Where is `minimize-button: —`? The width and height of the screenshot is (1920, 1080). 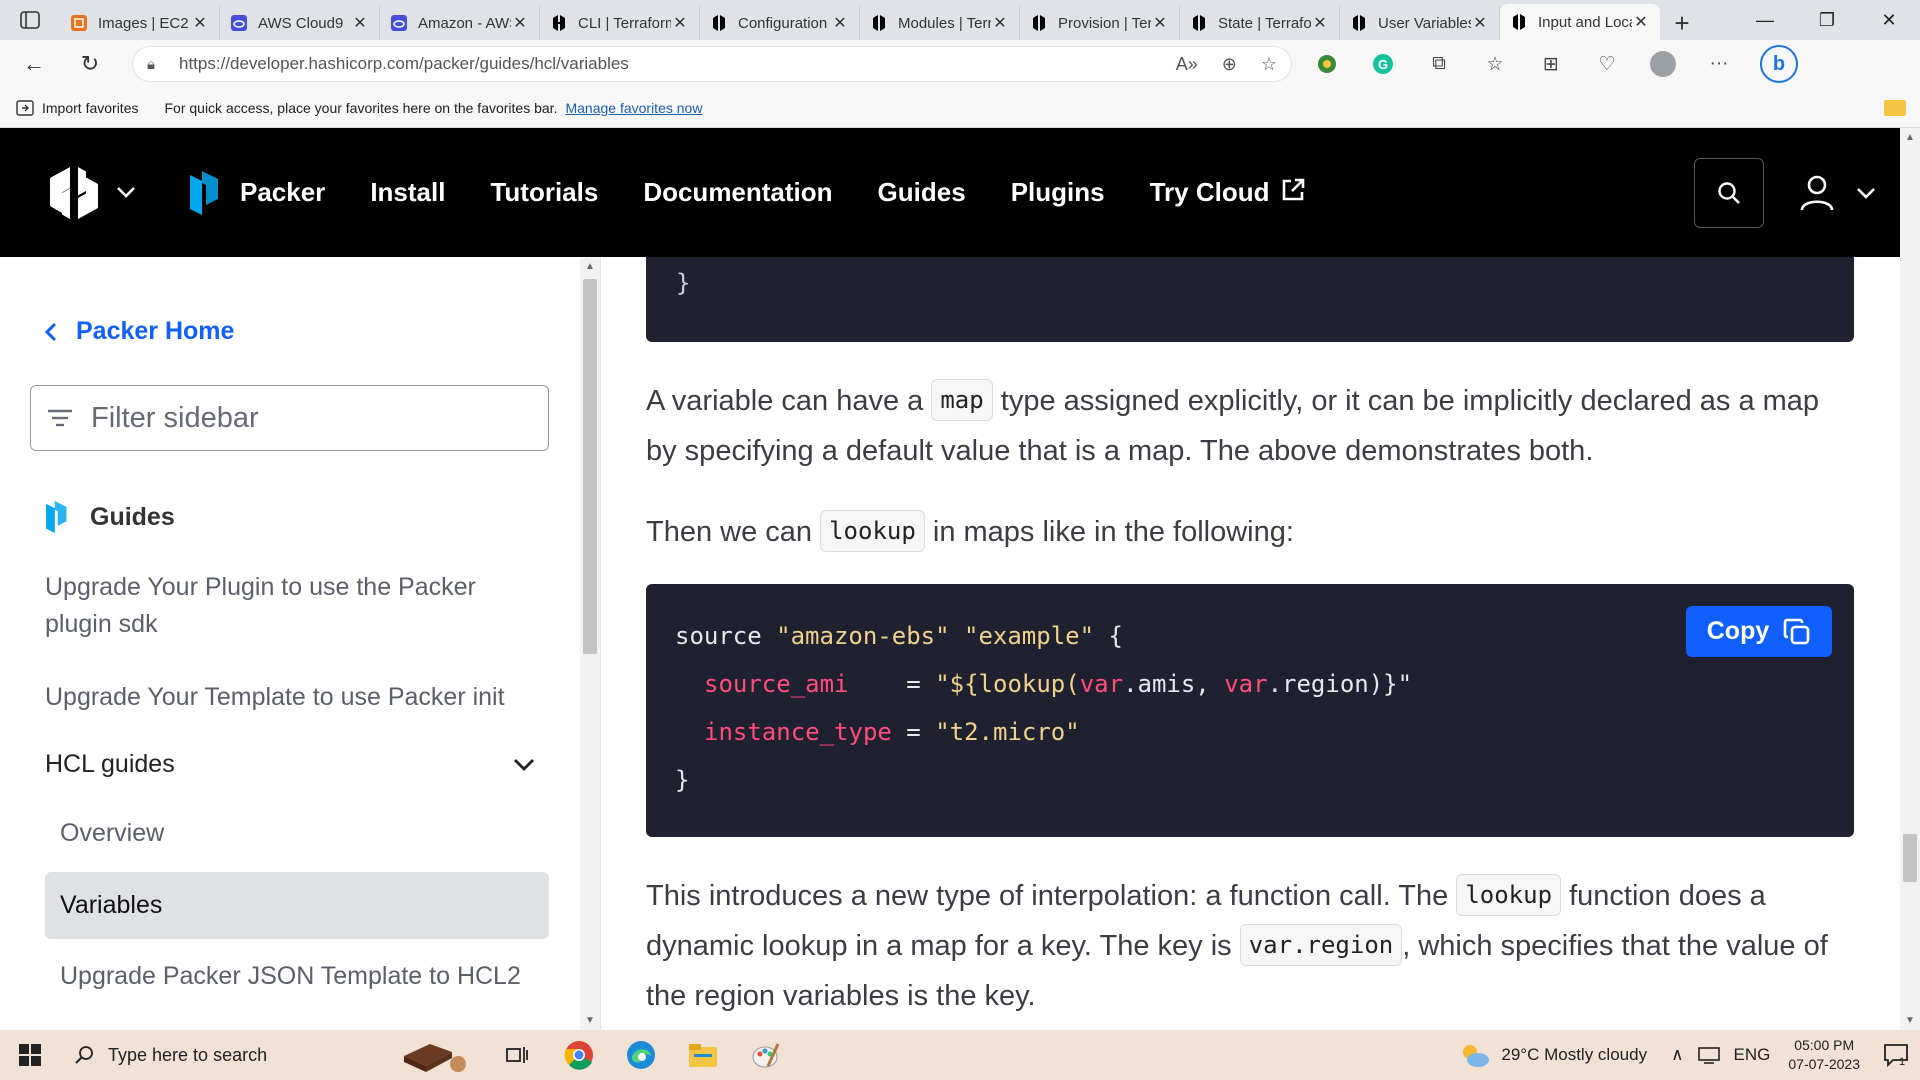 minimize-button: — is located at coordinates (1765, 20).